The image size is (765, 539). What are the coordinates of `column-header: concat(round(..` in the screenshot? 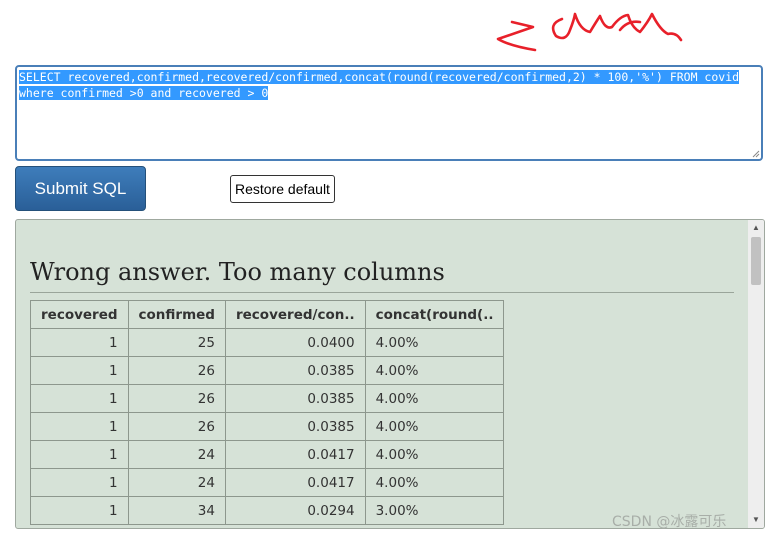 It's located at (434, 314).